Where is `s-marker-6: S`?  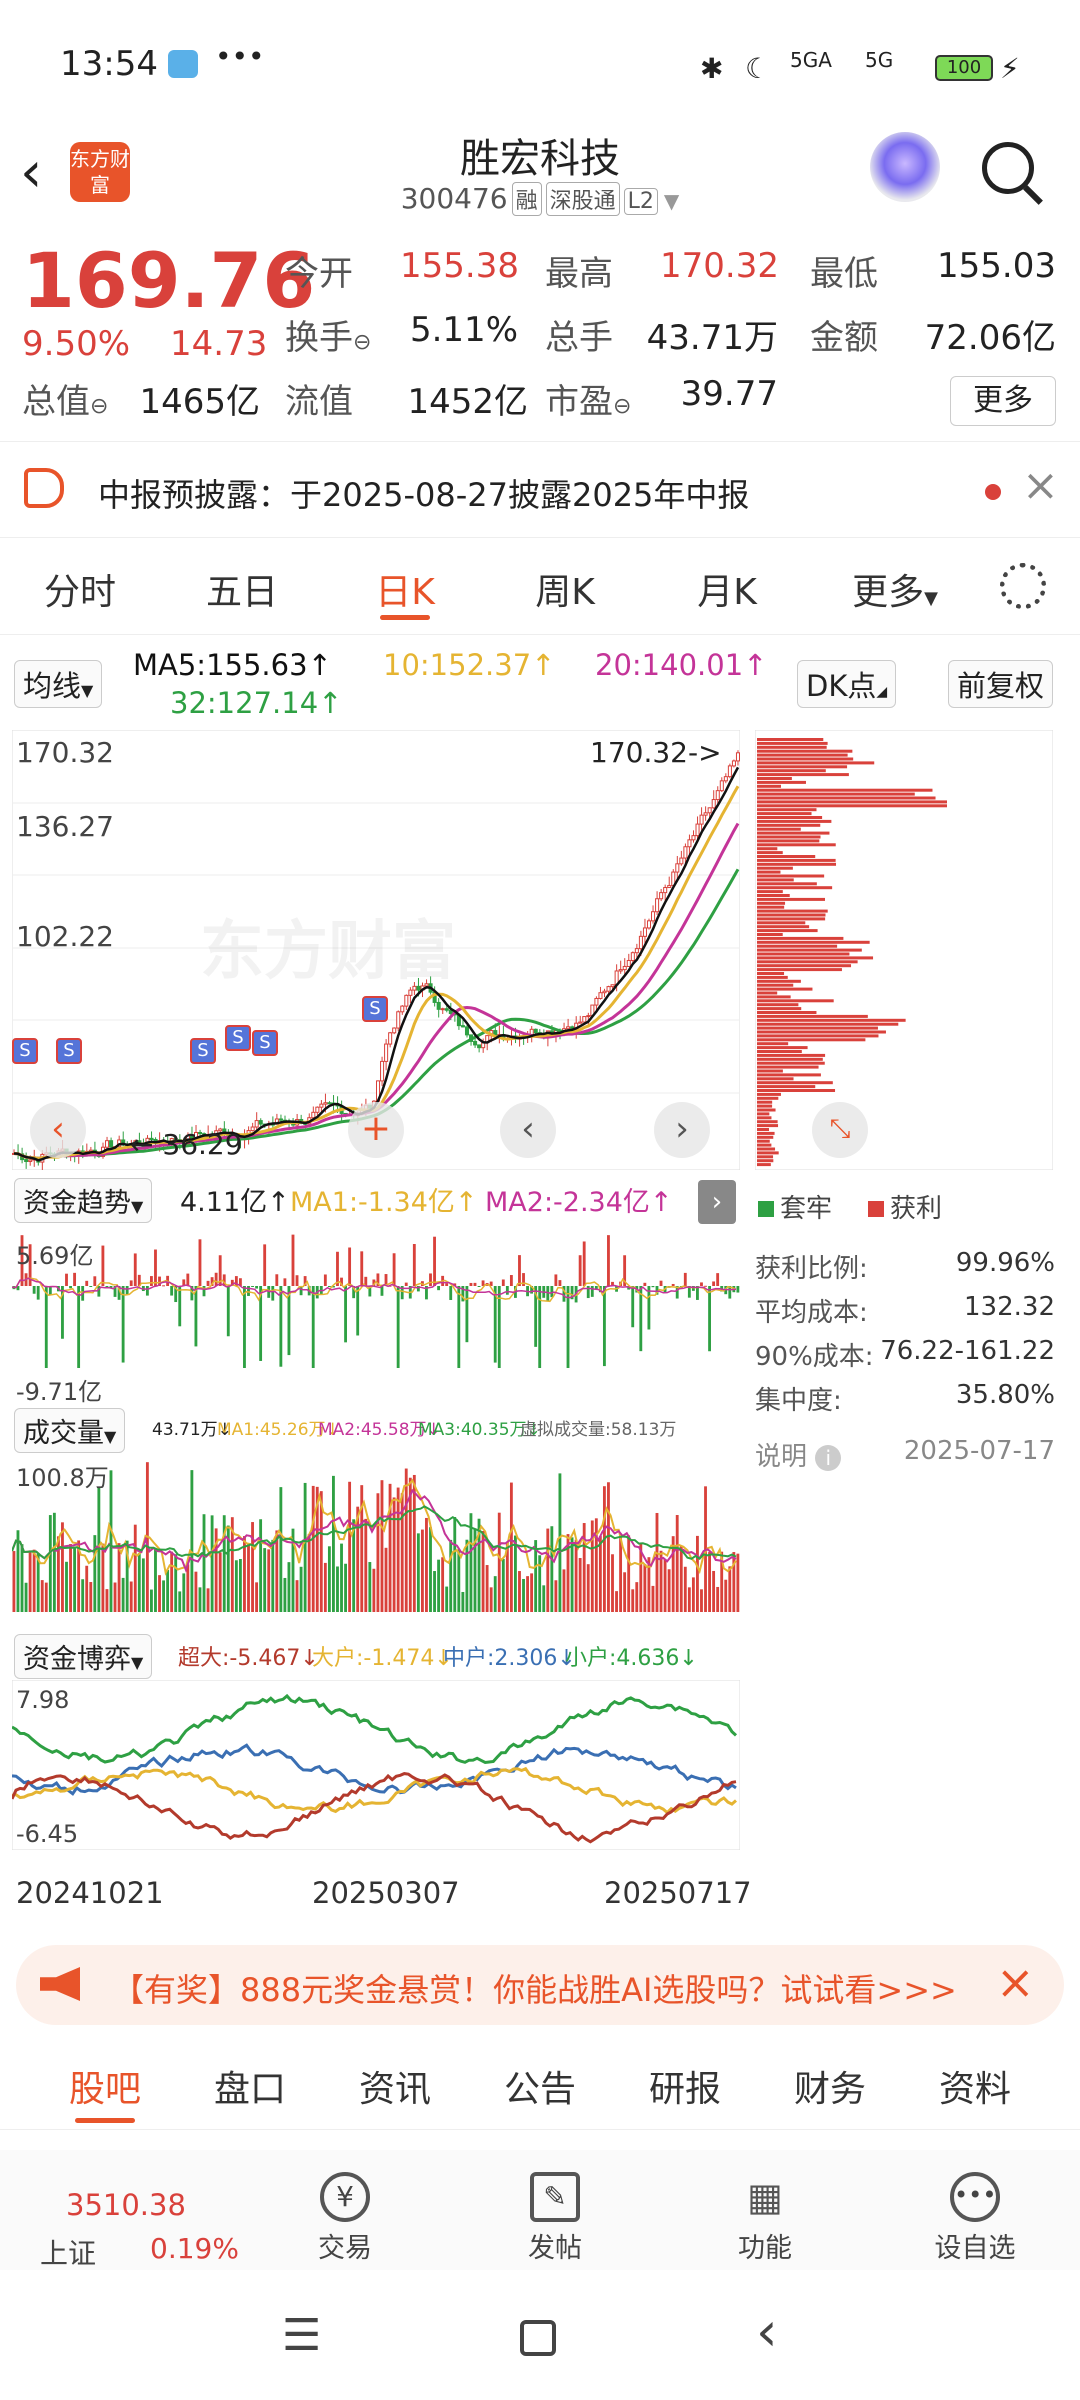
s-marker-6: S is located at coordinates (375, 1009).